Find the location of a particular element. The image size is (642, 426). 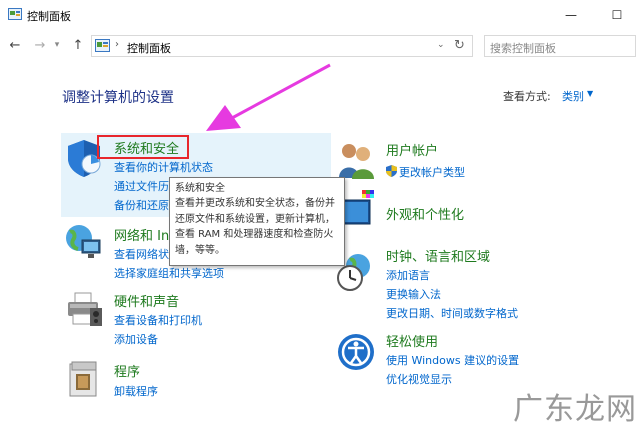

window-title: 控制面板 is located at coordinates (49, 16).